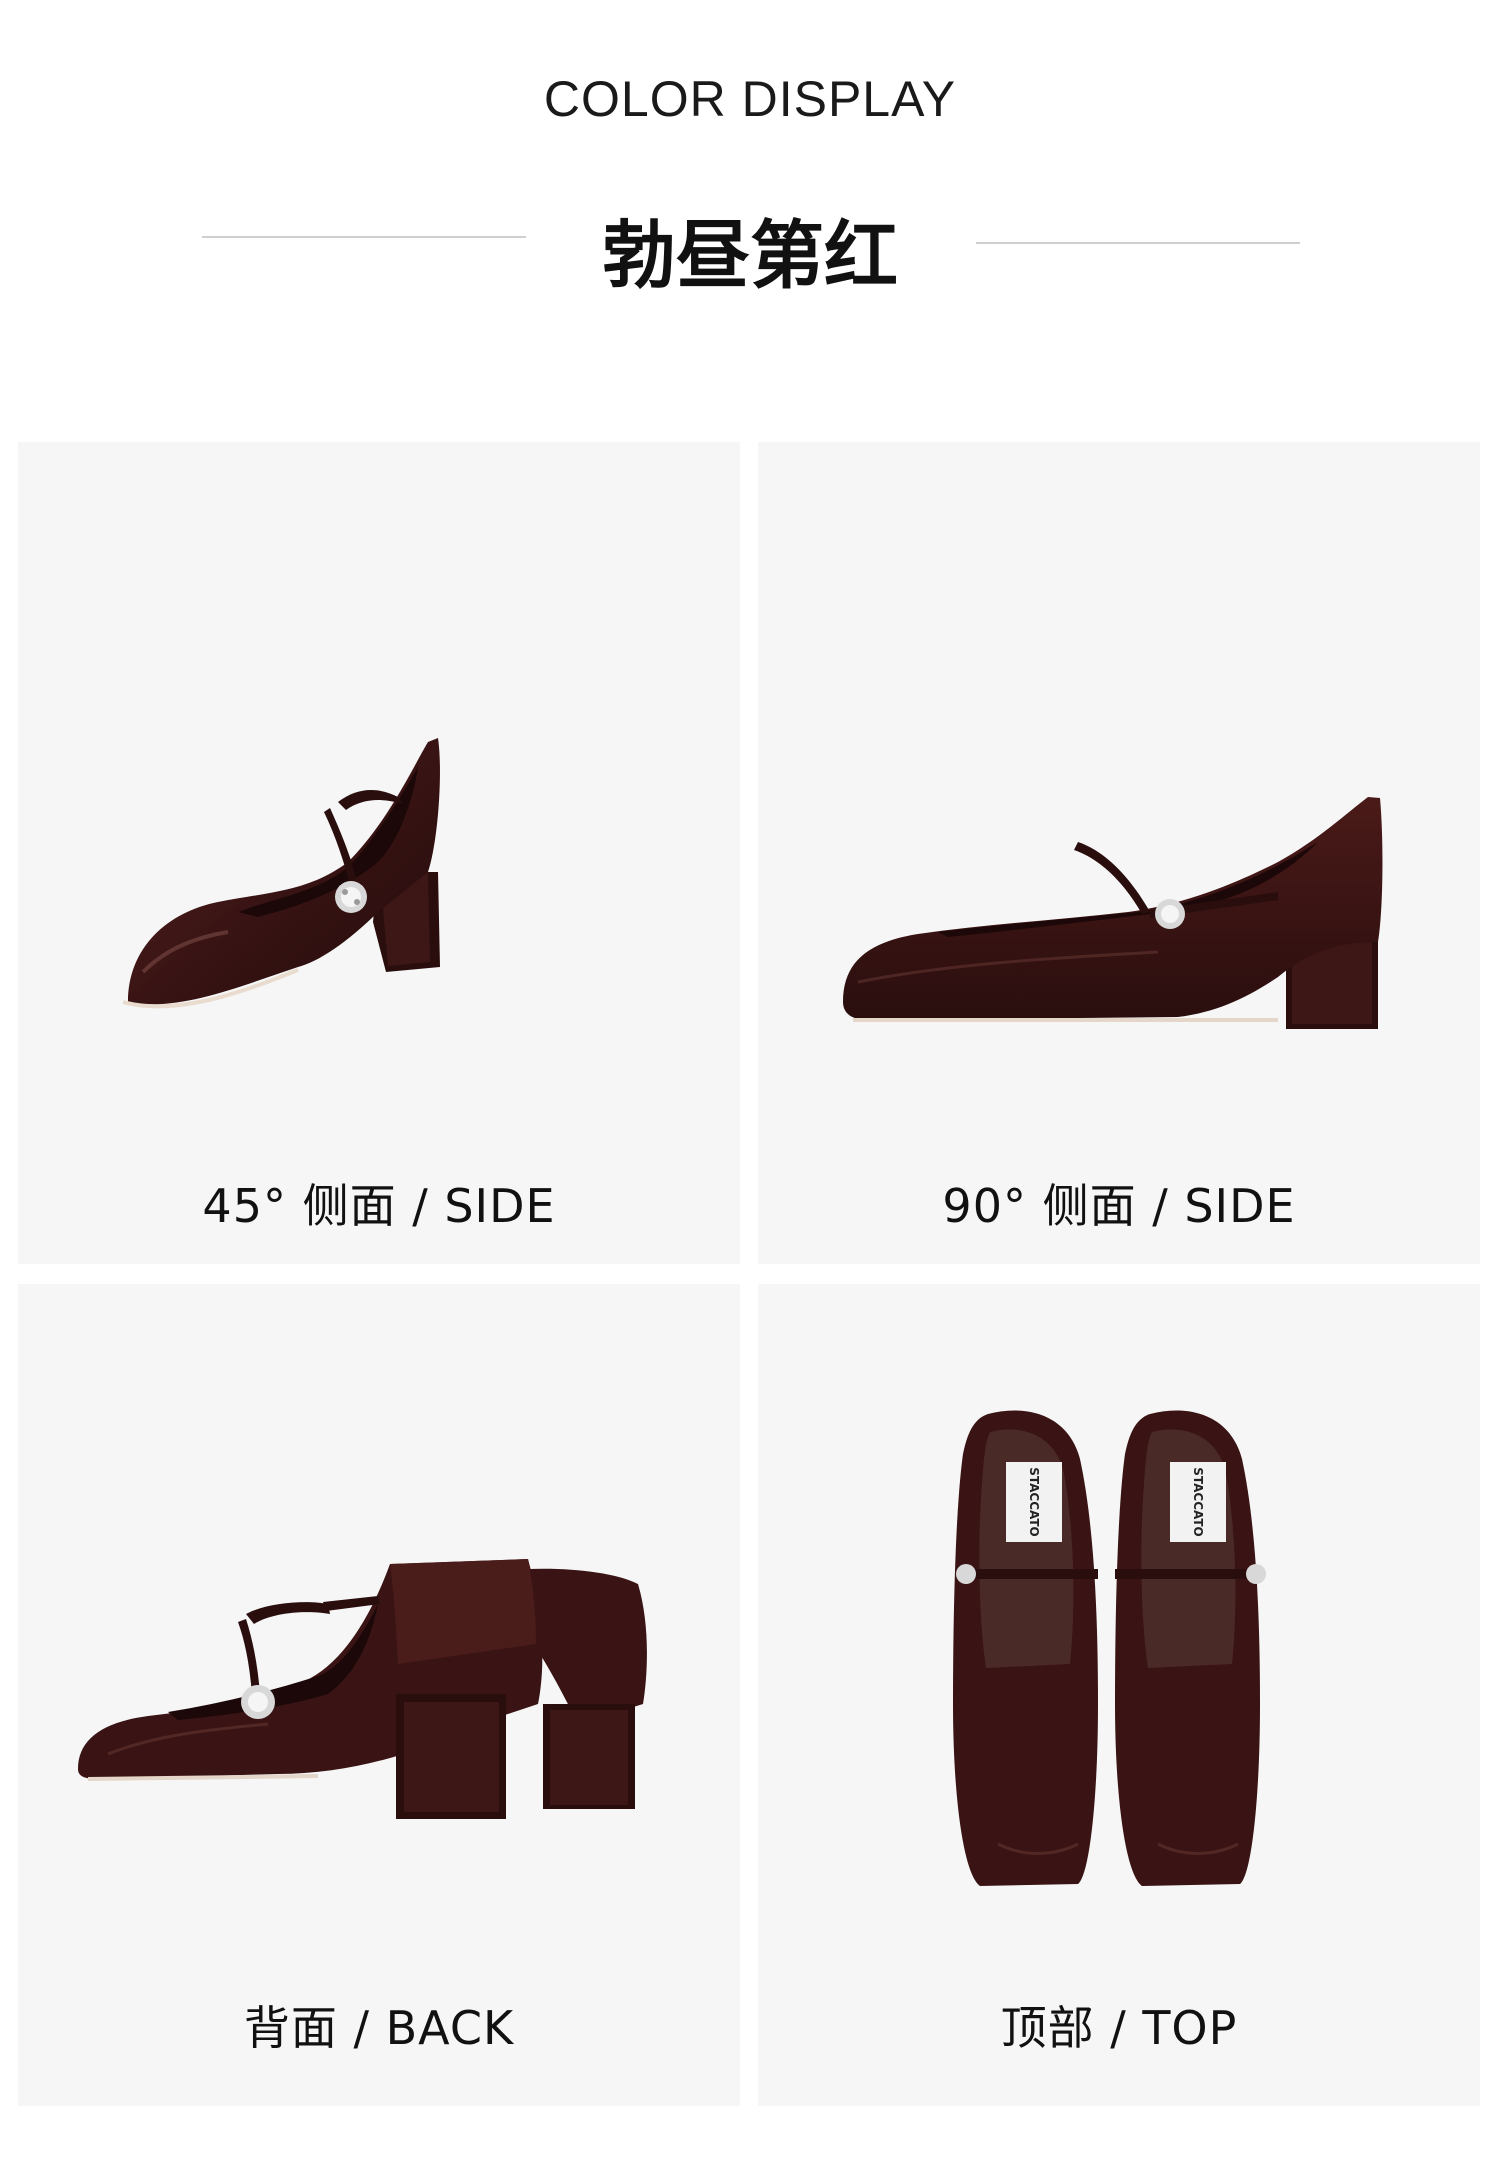  I want to click on eyebrow-heading: COLOR DISPLAY, so click(750, 99).